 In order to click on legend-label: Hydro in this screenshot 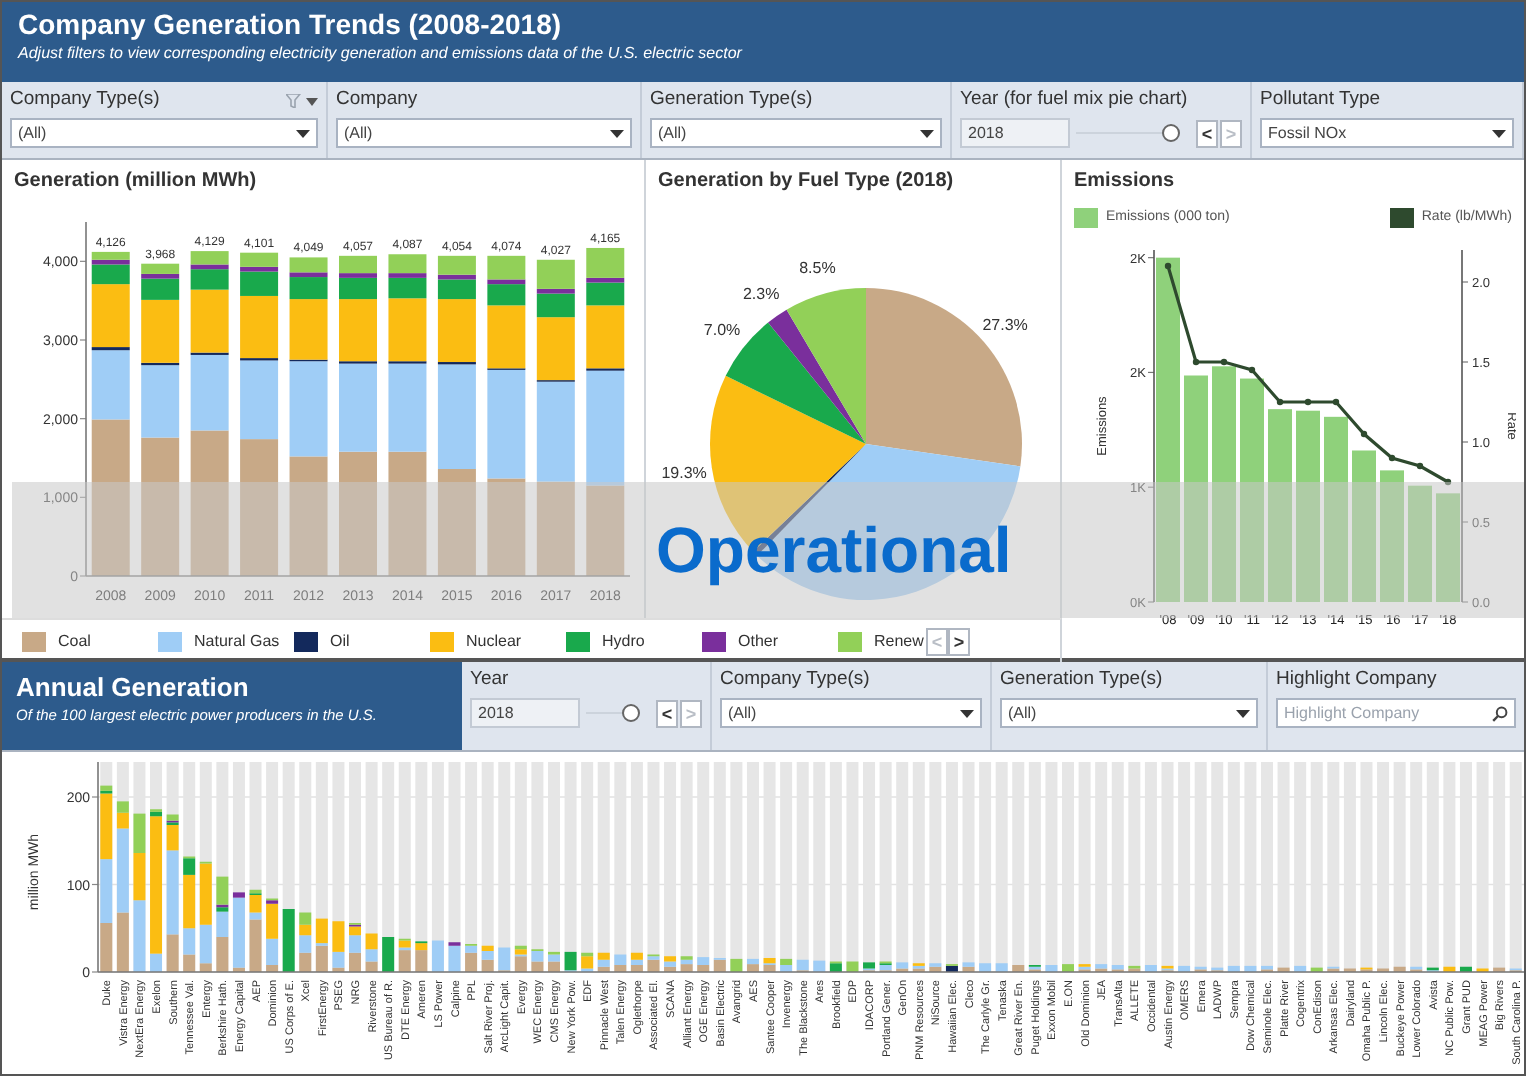, I will do `click(623, 641)`.